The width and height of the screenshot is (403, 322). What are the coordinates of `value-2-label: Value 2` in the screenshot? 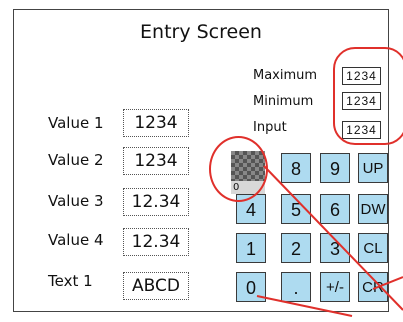 It's located at (76, 160).